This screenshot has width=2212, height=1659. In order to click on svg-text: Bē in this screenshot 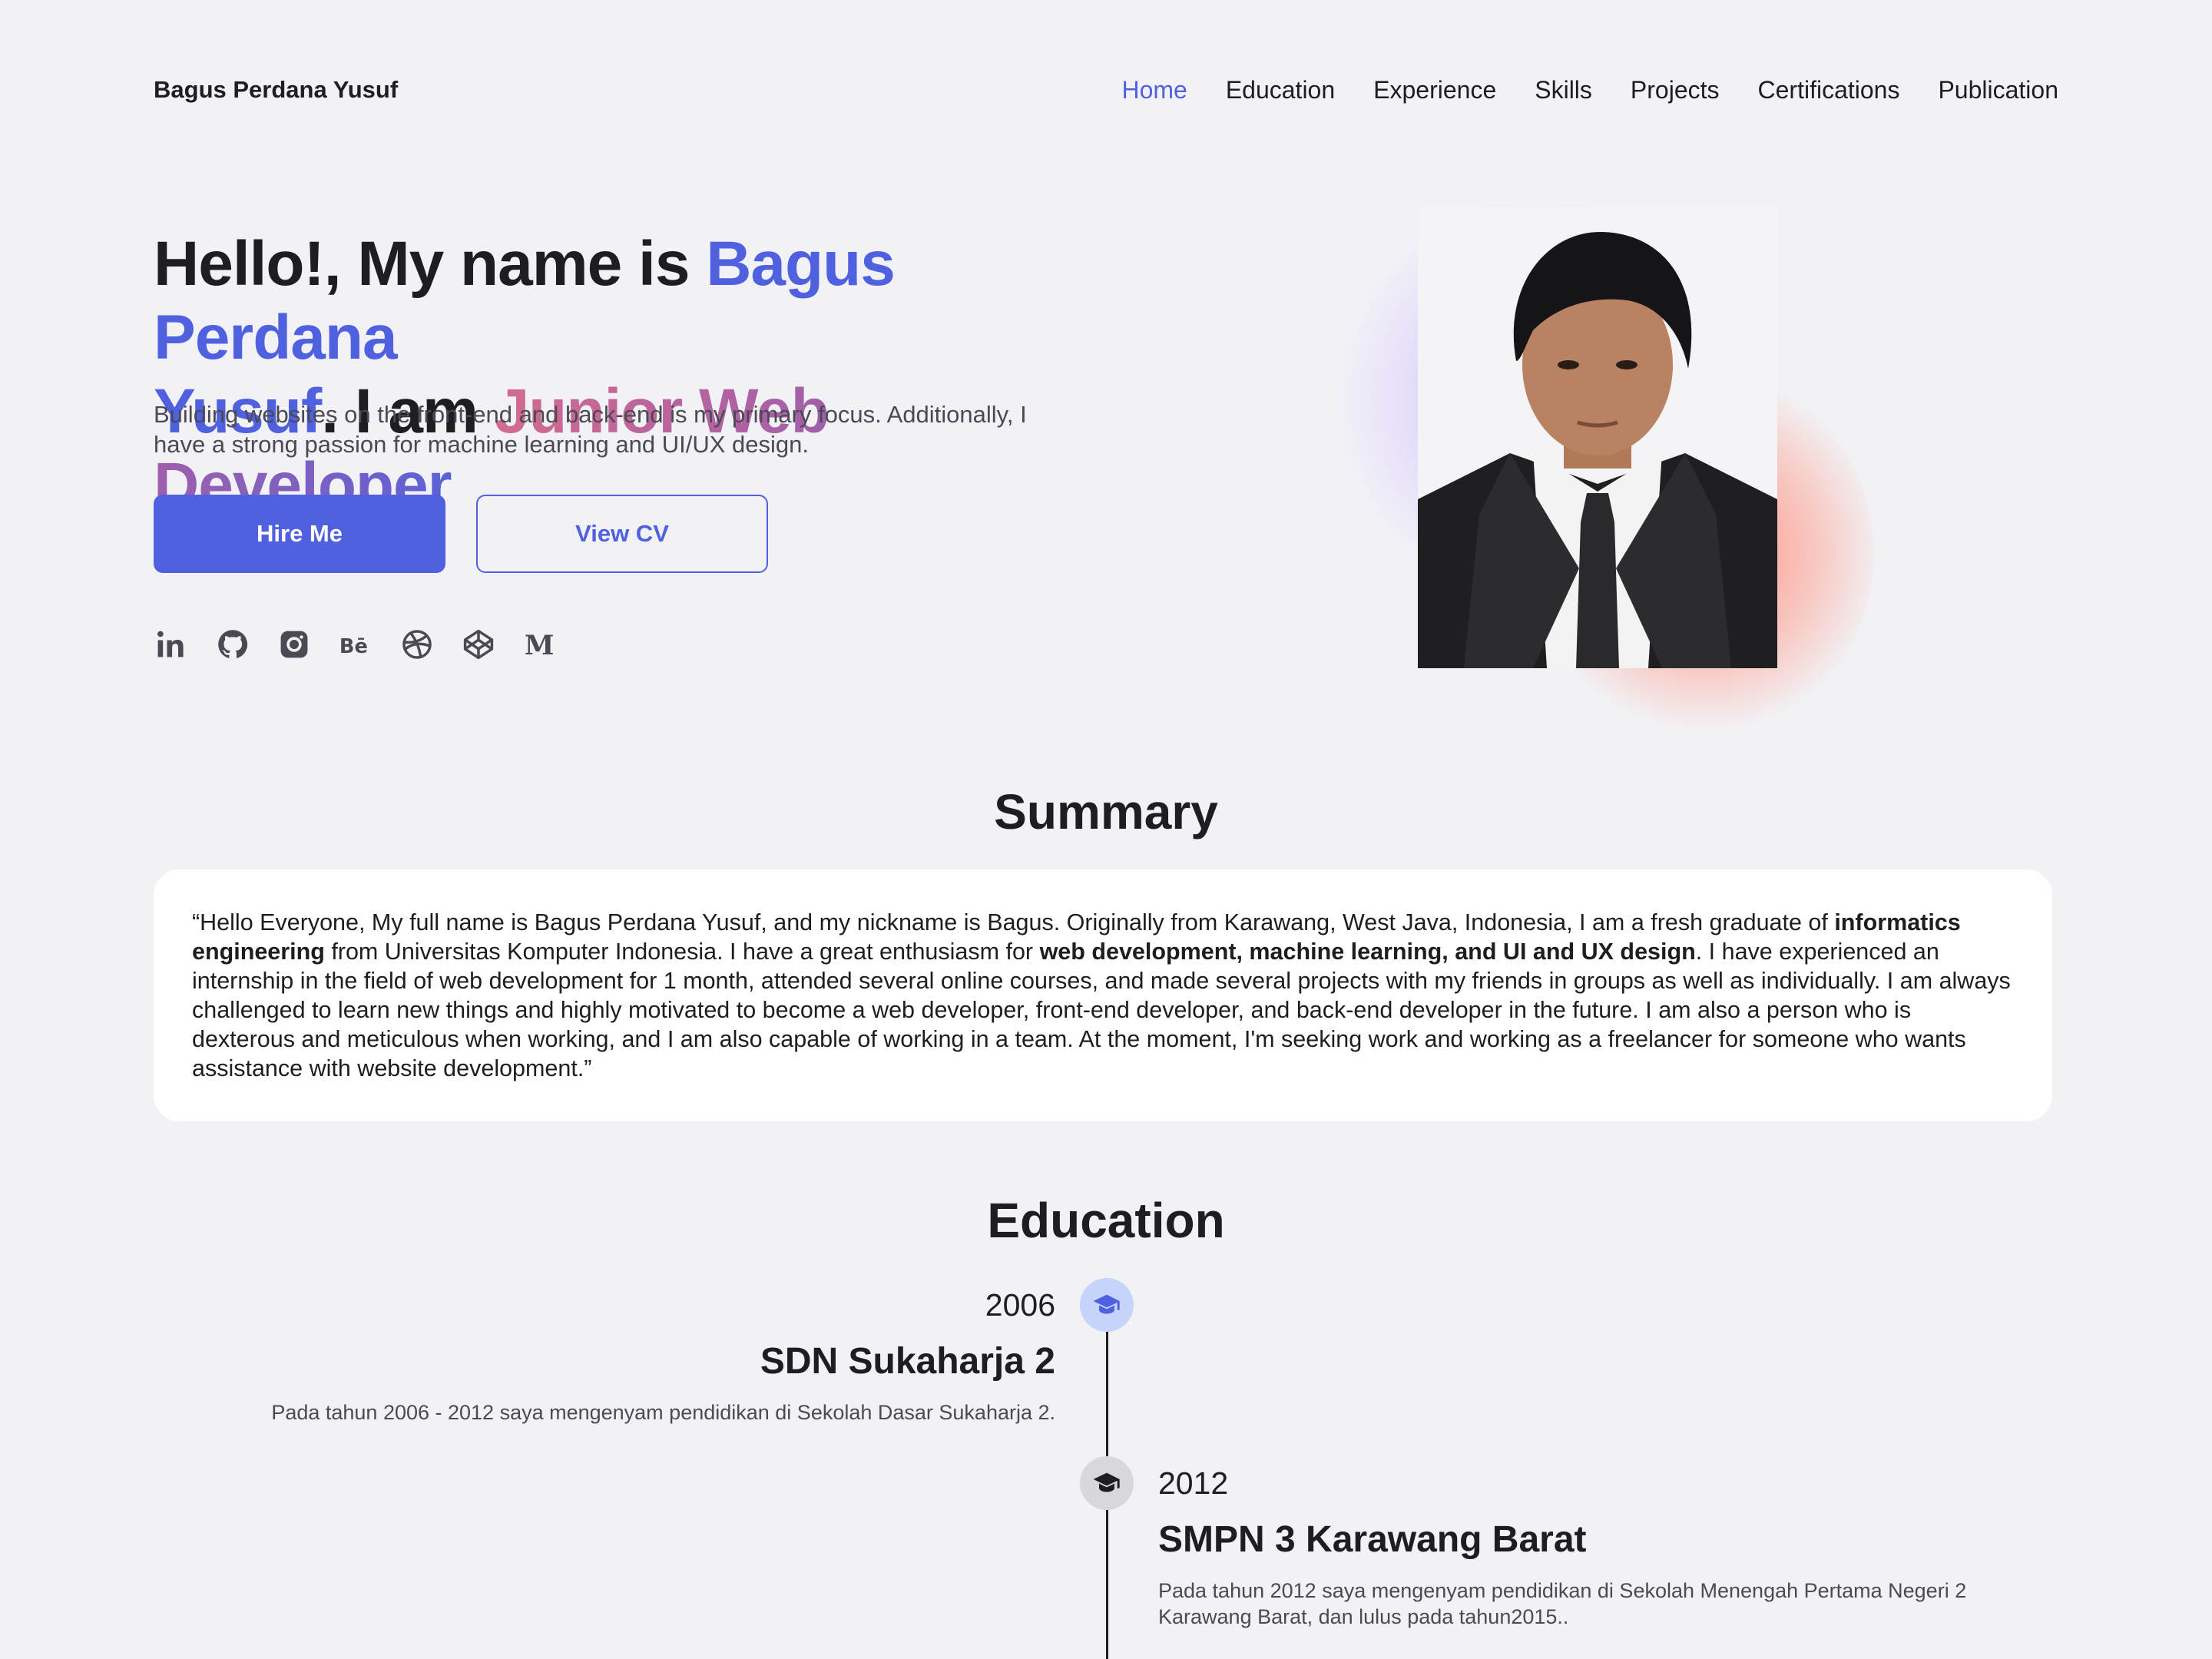, I will do `click(353, 647)`.